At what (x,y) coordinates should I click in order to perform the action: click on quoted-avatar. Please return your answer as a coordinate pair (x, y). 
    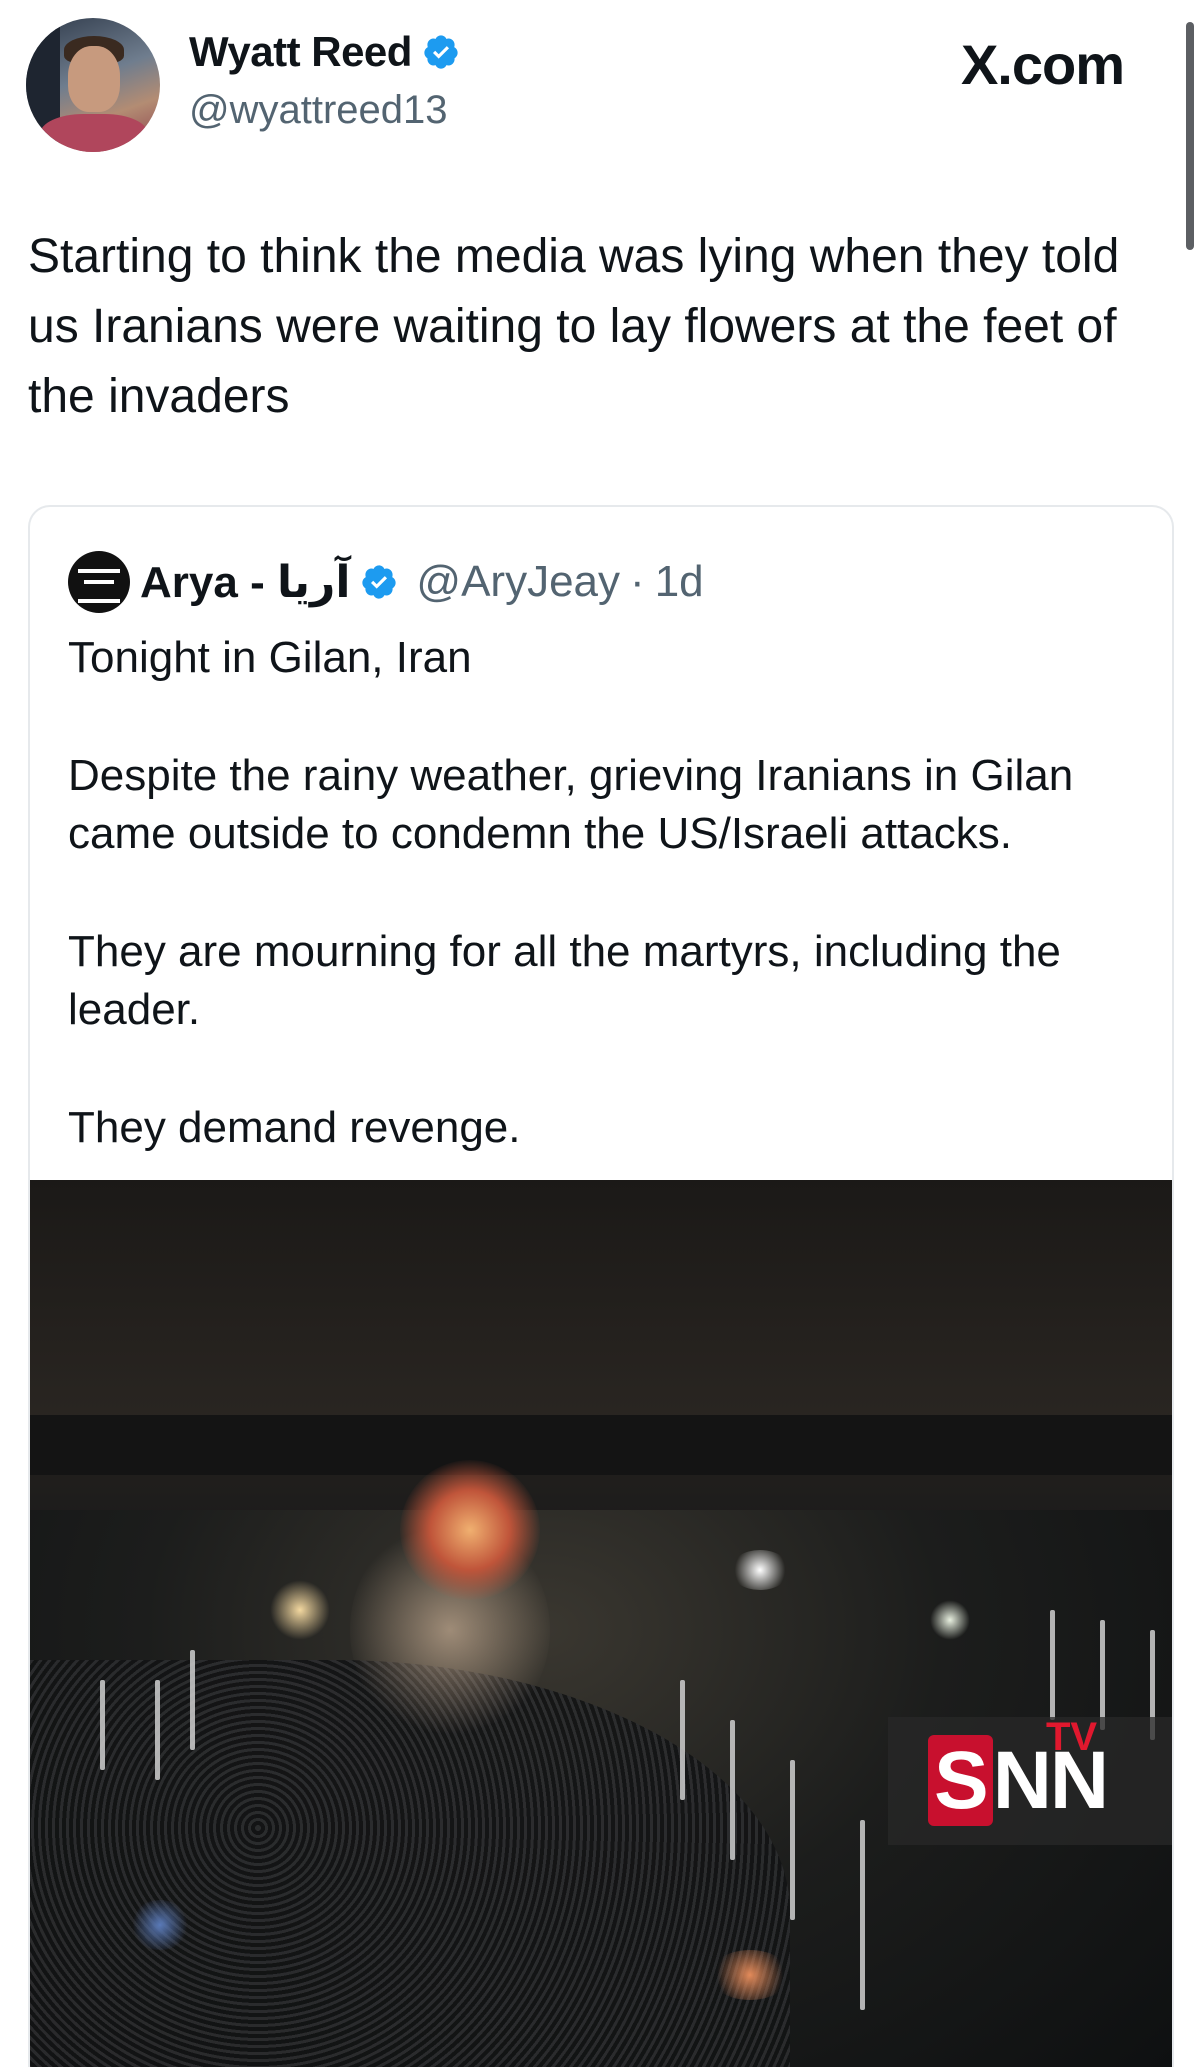
    Looking at the image, I should click on (99, 582).